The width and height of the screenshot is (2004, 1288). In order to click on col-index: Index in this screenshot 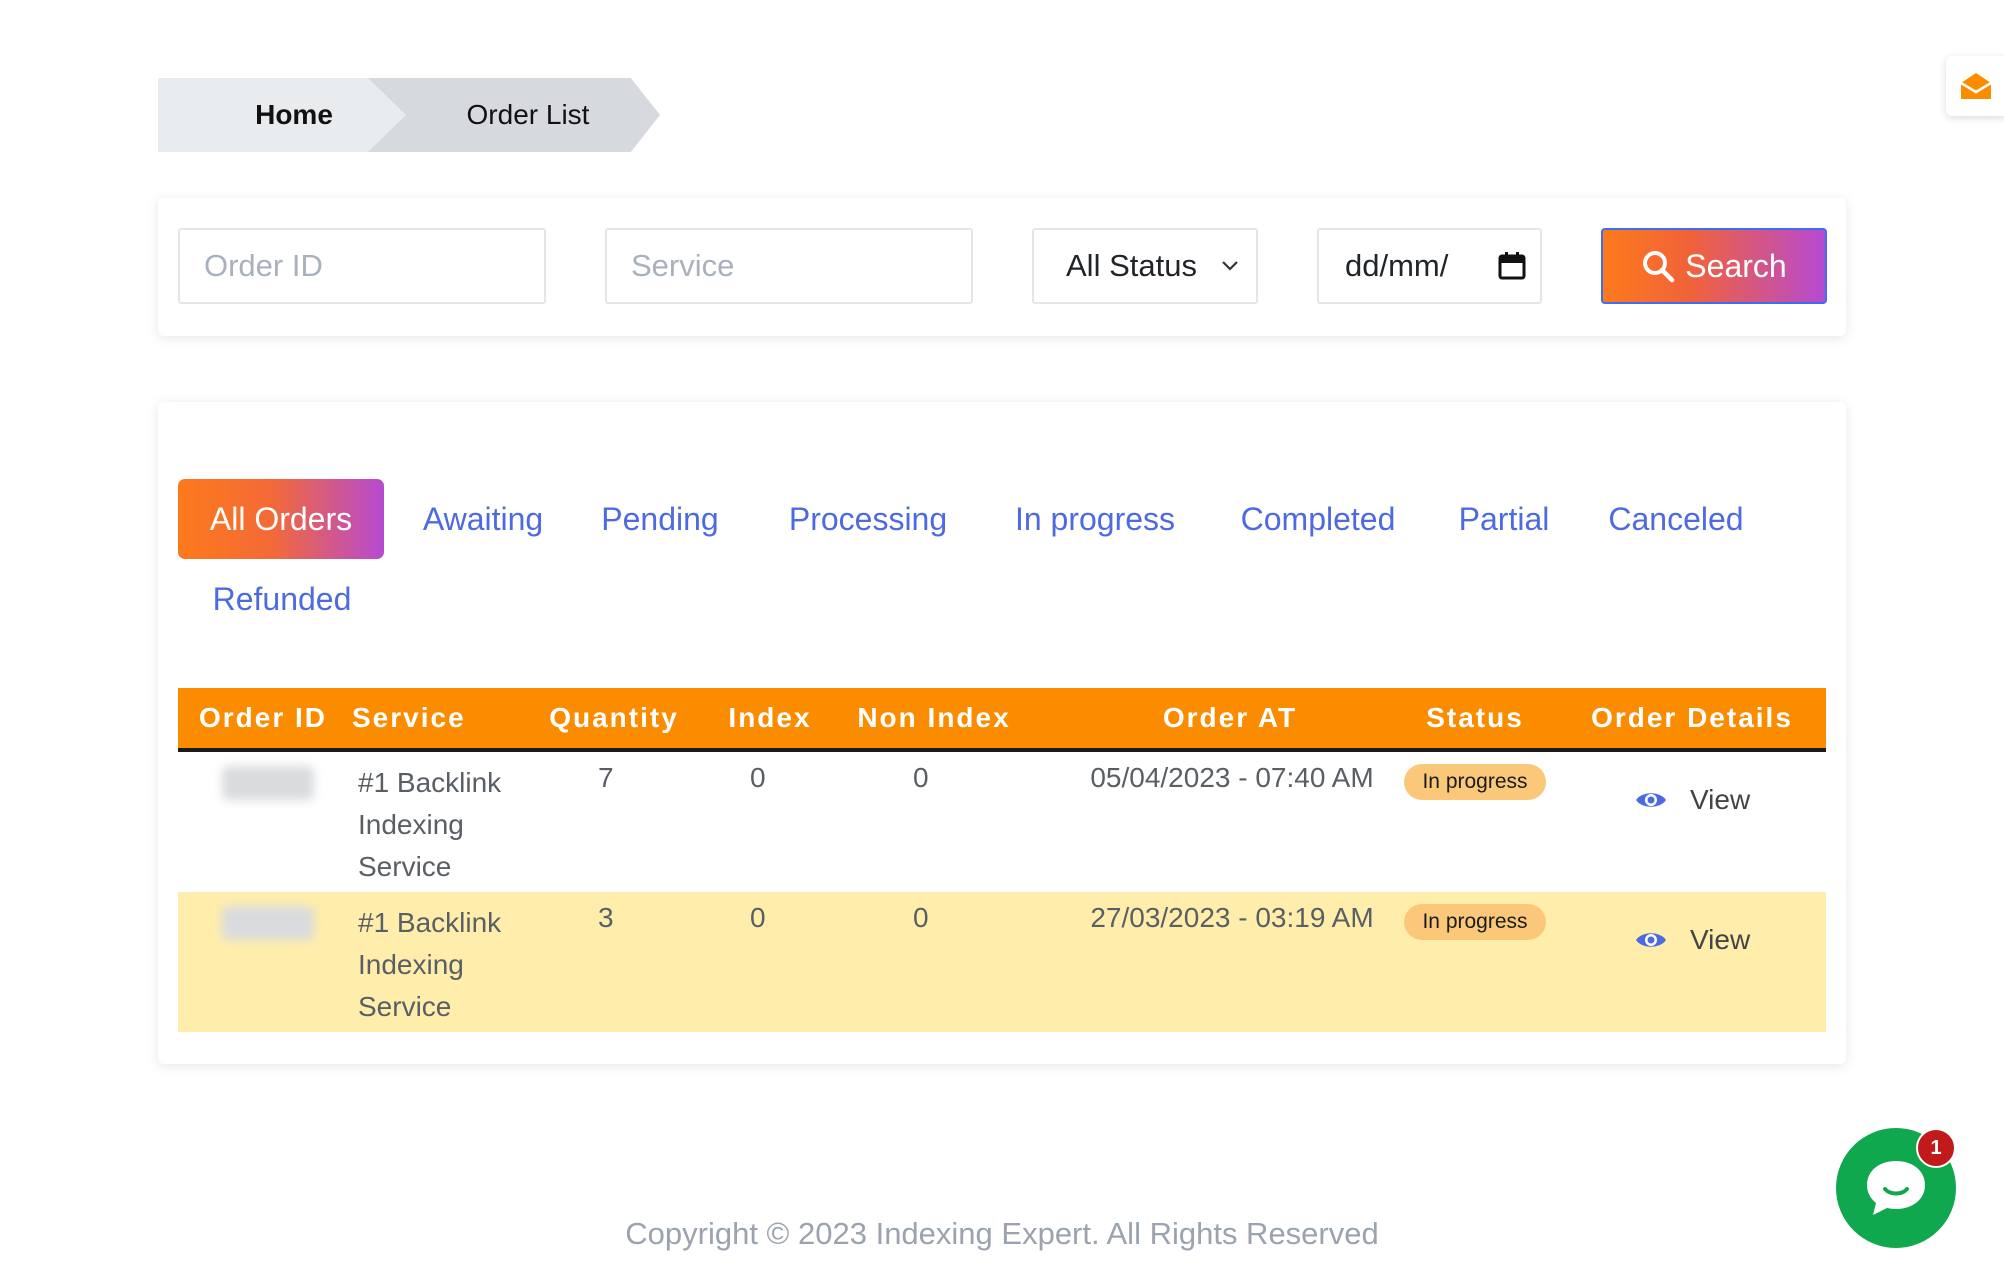, I will do `click(770, 717)`.